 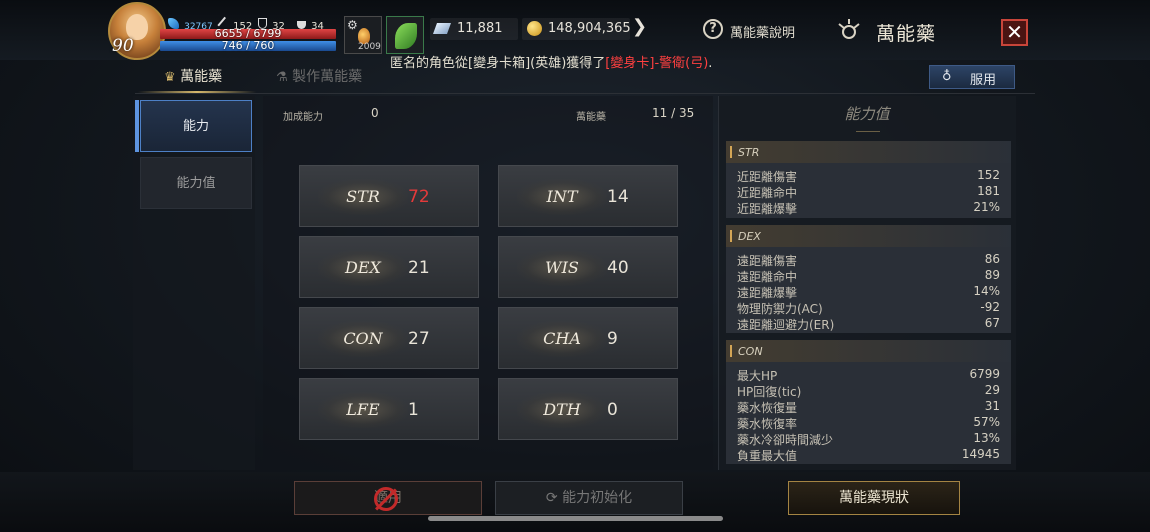 What do you see at coordinates (413, 410) in the screenshot?
I see `stat-value: 1` at bounding box center [413, 410].